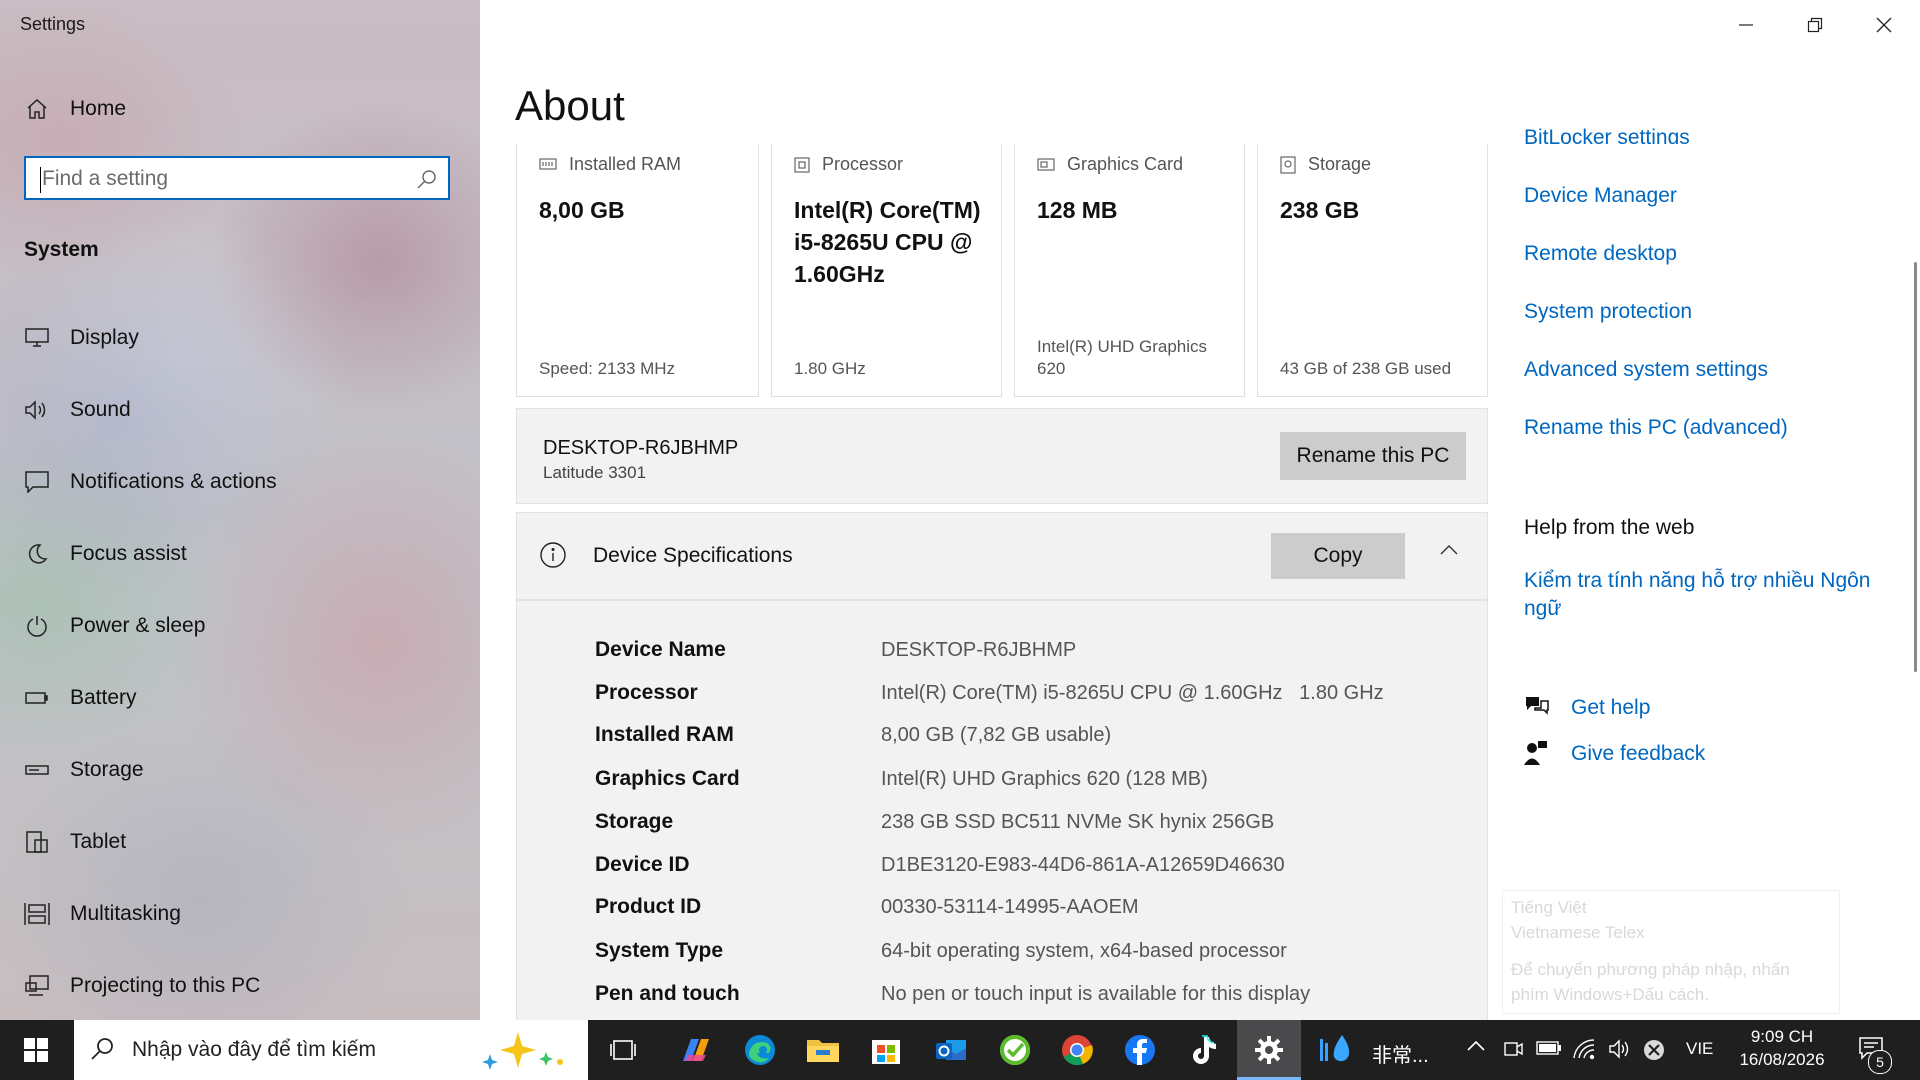 Image resolution: width=1920 pixels, height=1080 pixels. I want to click on card-sub: 43 GB of 238 GB used, so click(1366, 368).